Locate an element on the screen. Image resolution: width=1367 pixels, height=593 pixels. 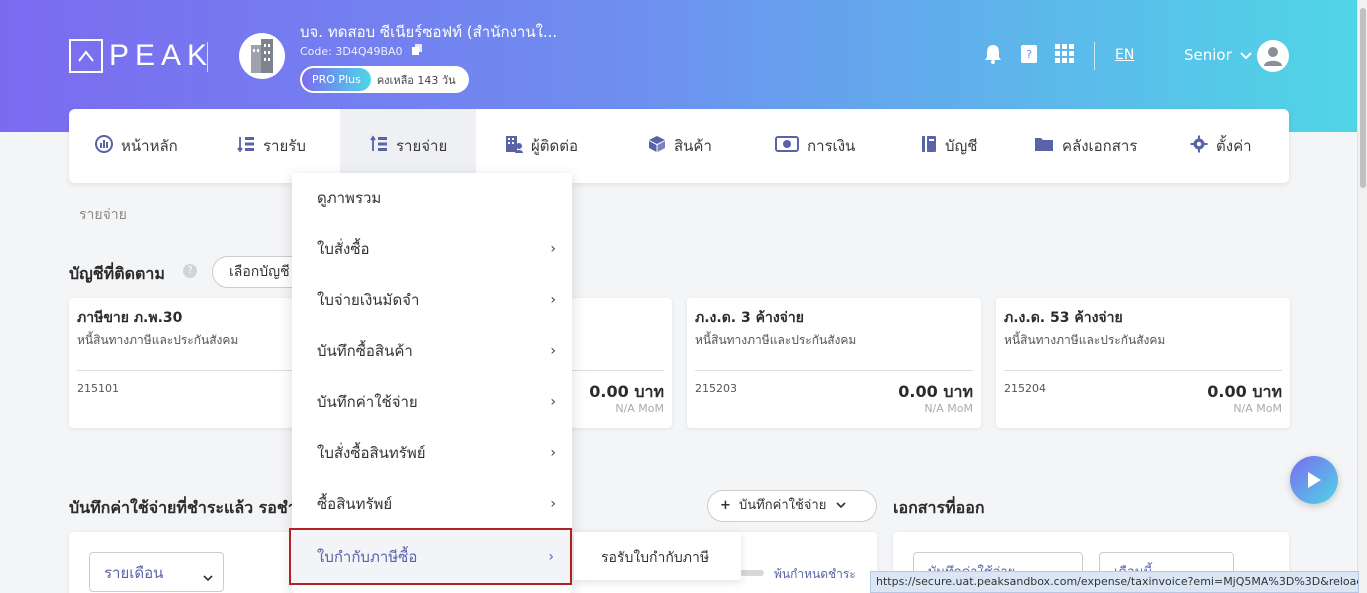
company-code: Code: 3D4Q49BA0 is located at coordinates (361, 51).